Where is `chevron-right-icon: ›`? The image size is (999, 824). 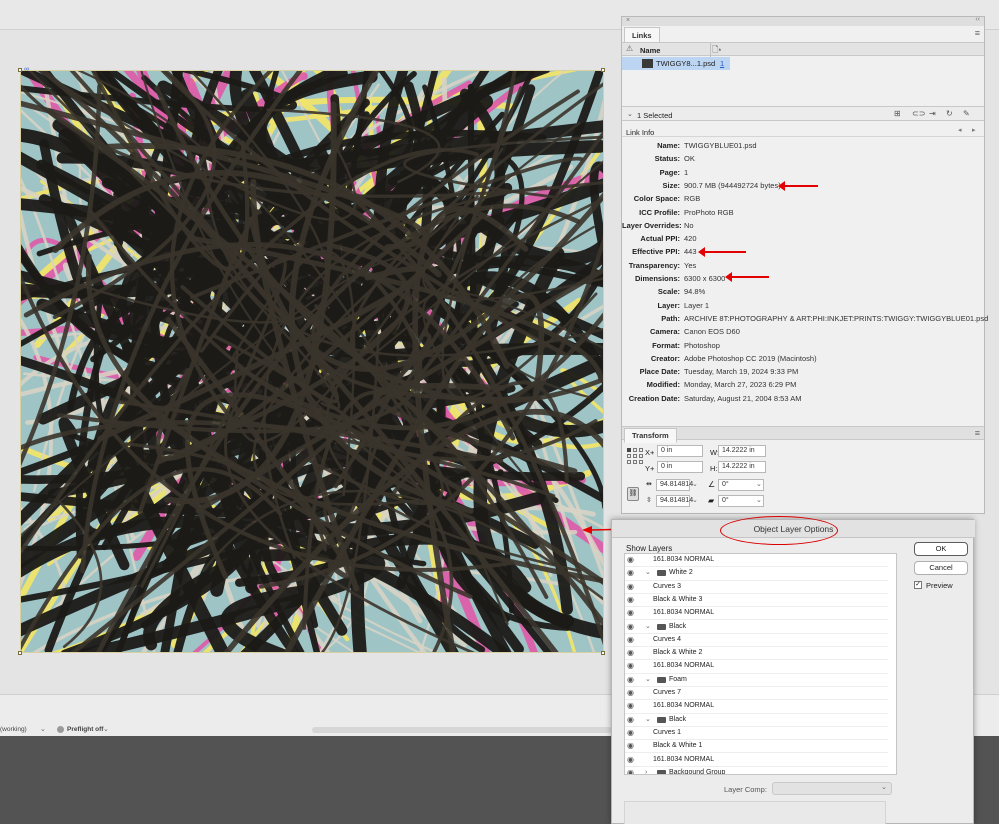
chevron-right-icon: › is located at coordinates (646, 770).